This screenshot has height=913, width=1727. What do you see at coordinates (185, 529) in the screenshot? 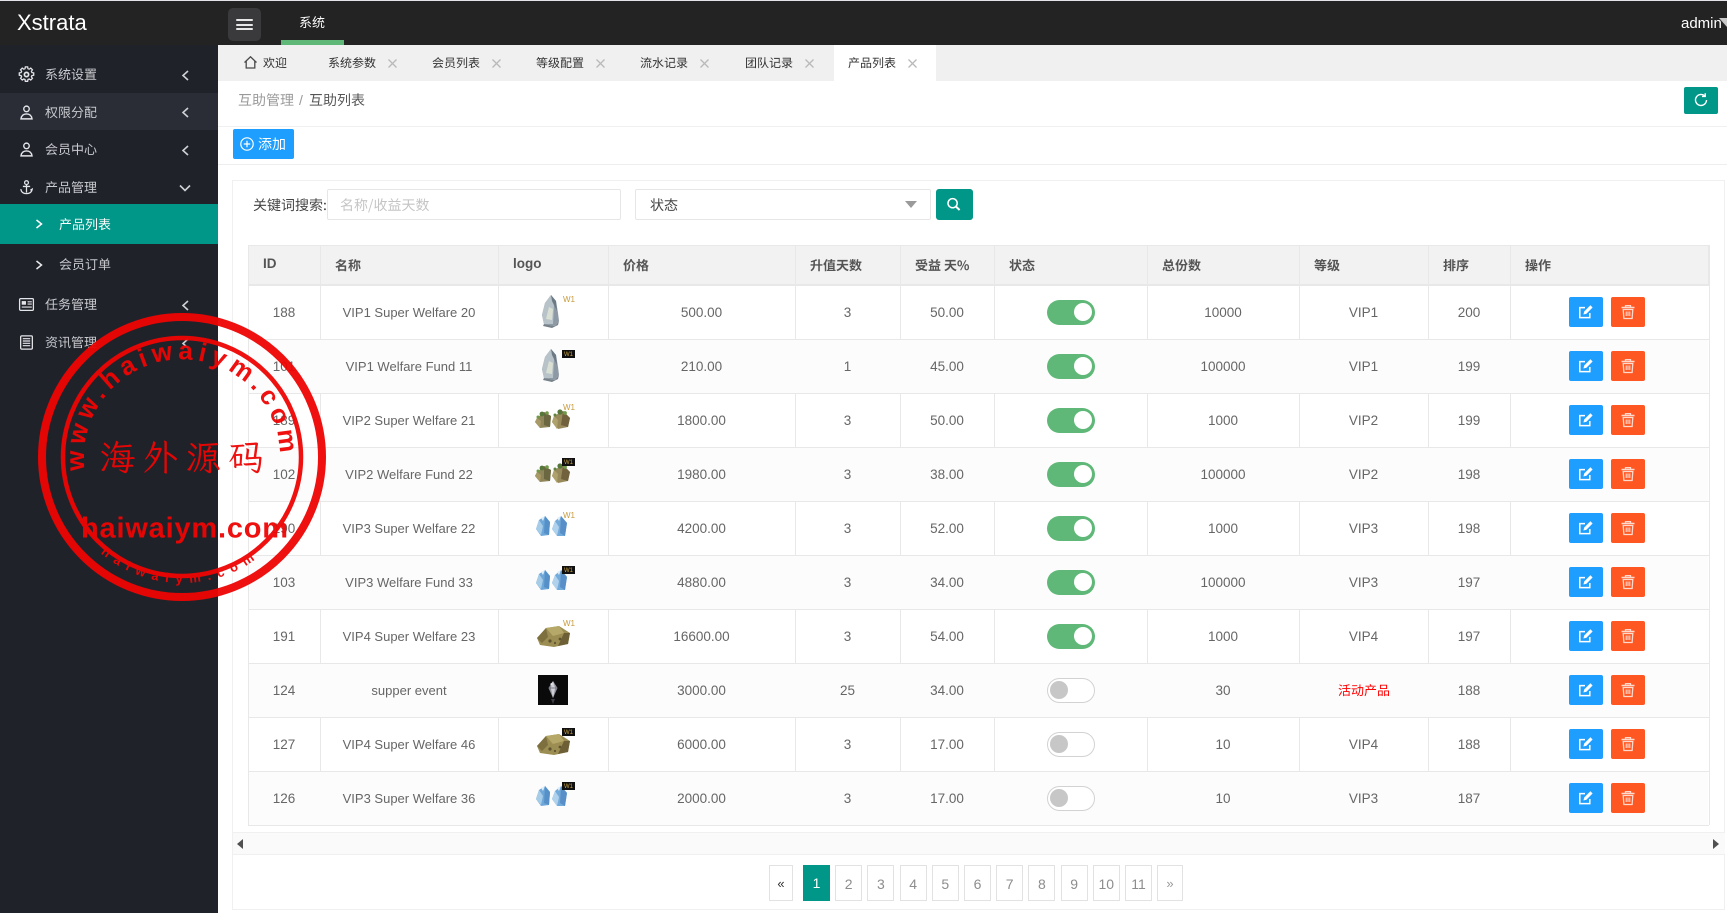
I see `svg-text: haiwaiym.com` at bounding box center [185, 529].